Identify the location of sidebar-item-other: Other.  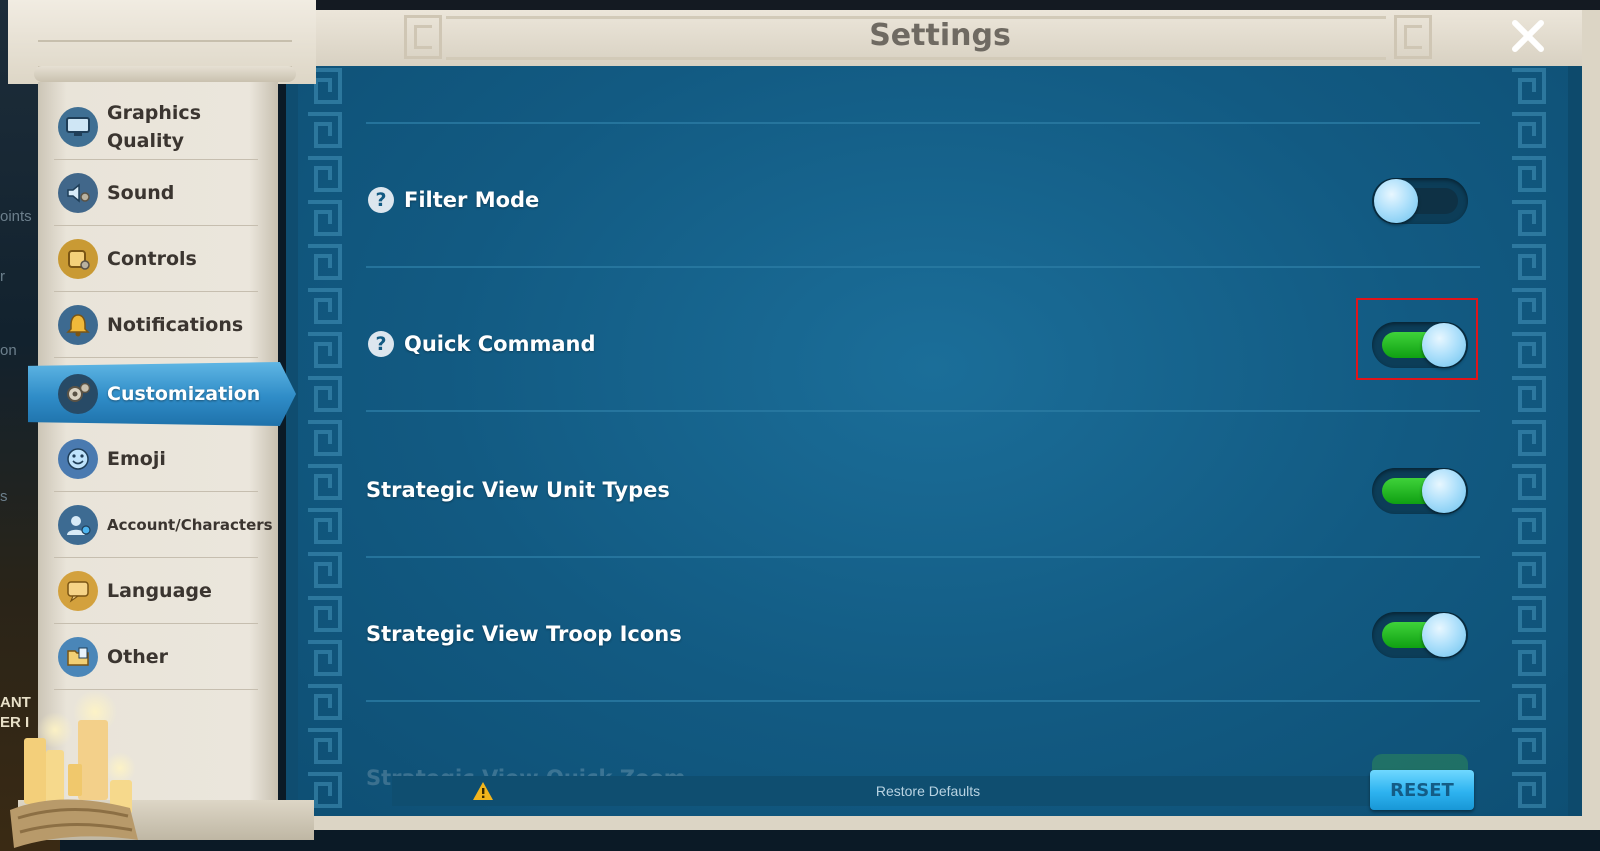
(156, 657).